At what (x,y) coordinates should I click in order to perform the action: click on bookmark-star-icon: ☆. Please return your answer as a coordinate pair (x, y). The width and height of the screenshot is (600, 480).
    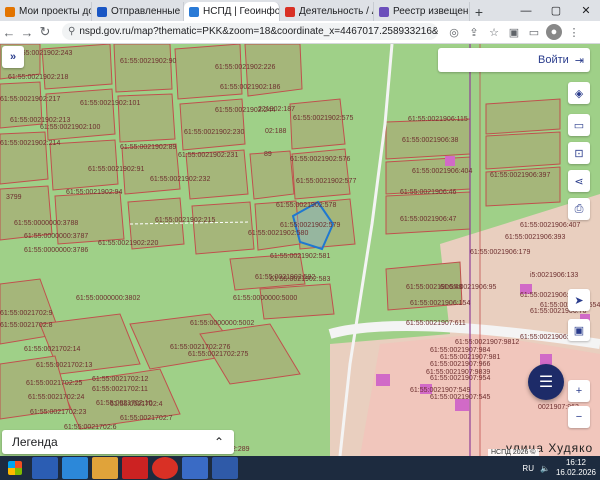
    Looking at the image, I should click on (494, 32).